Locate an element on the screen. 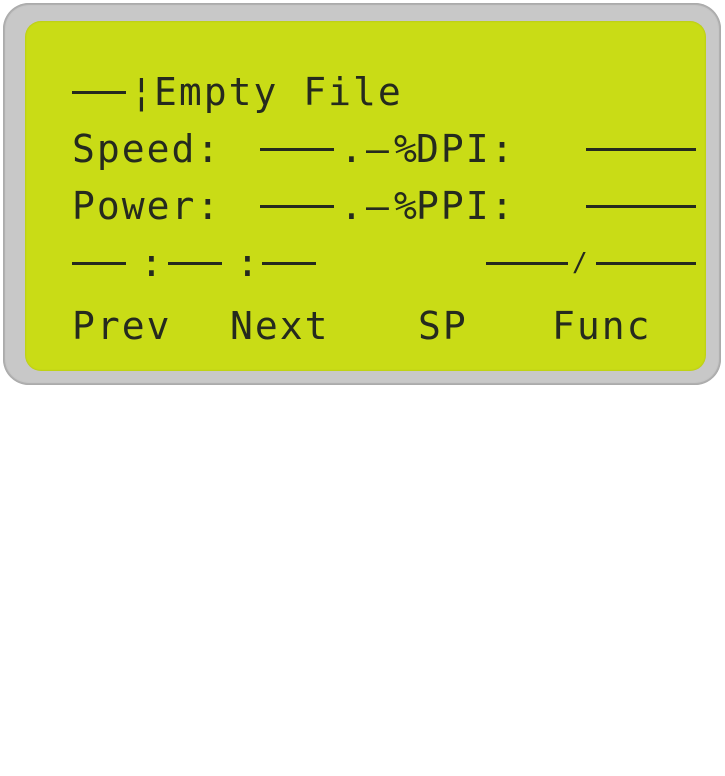 Image resolution: width=725 pixels, height=776 pixels. seconds-placeholder is located at coordinates (289, 263).